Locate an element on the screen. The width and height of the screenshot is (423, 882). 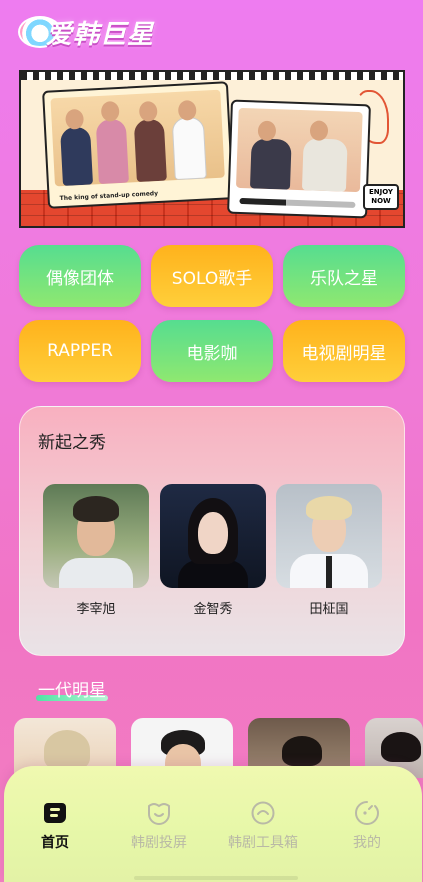
enjoy-now-badge: ENJOY NOW is located at coordinates (380, 197).